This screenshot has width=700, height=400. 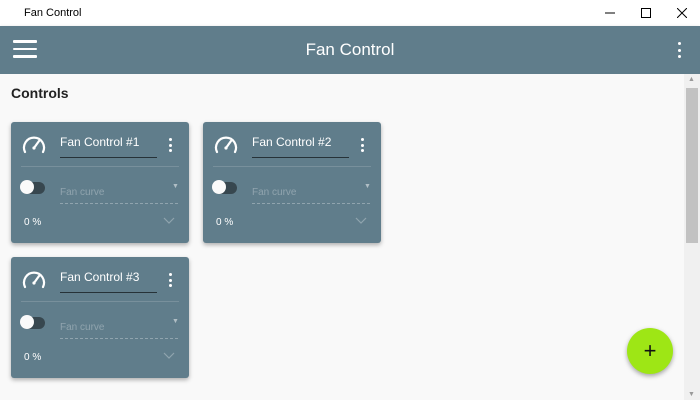 I want to click on window-titlebar: Fan Control, so click(x=350, y=13).